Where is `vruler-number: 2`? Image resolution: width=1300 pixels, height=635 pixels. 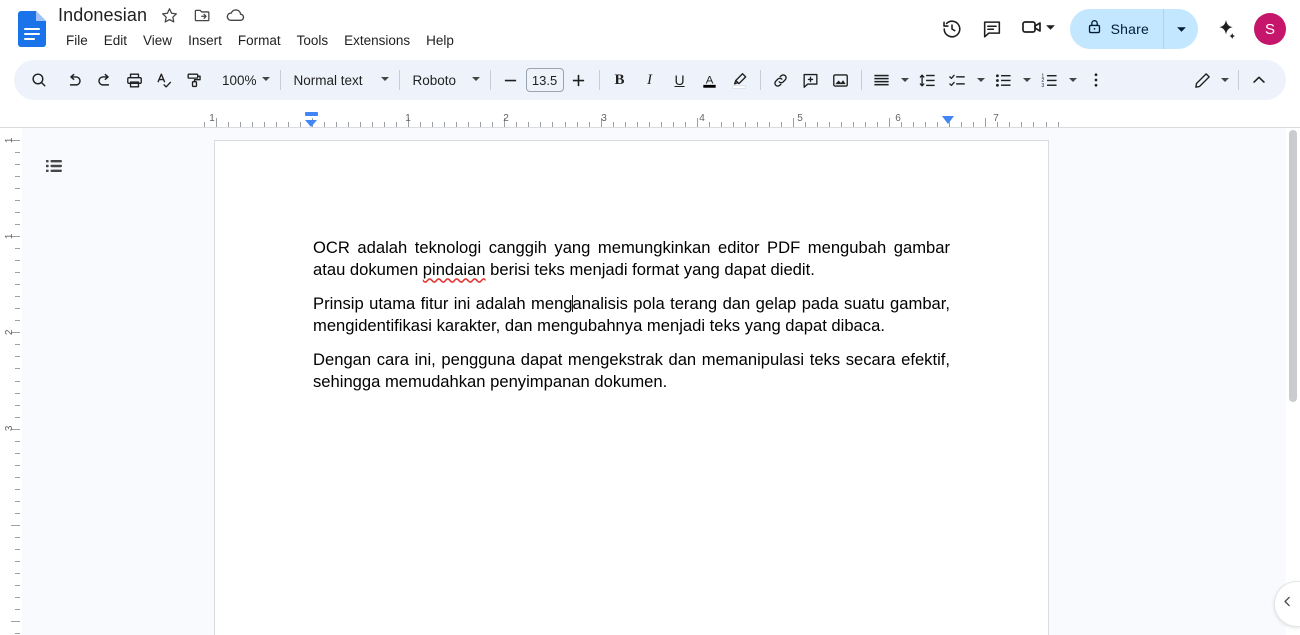 vruler-number: 2 is located at coordinates (10, 332).